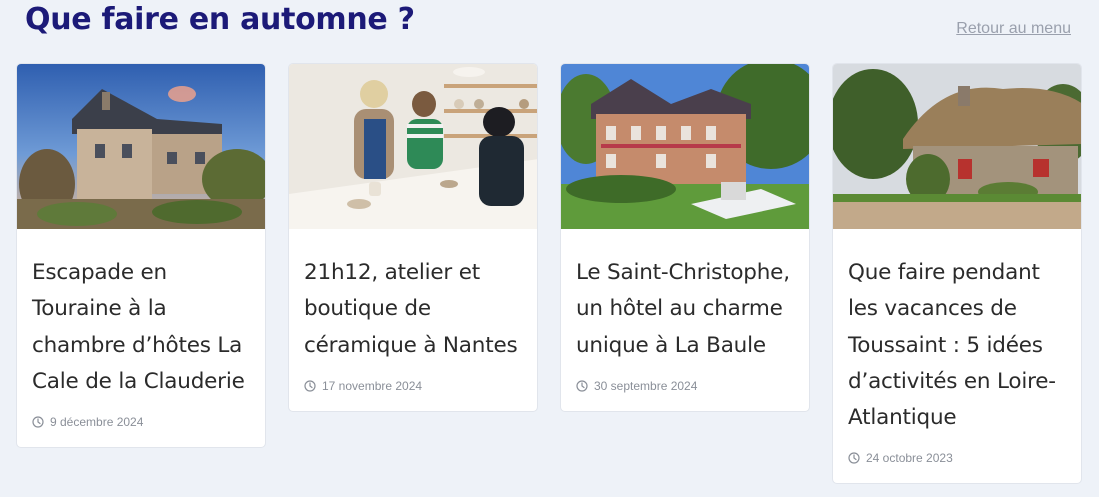  What do you see at coordinates (646, 385) in the screenshot?
I see `card-date-text: 30 septembre 2024` at bounding box center [646, 385].